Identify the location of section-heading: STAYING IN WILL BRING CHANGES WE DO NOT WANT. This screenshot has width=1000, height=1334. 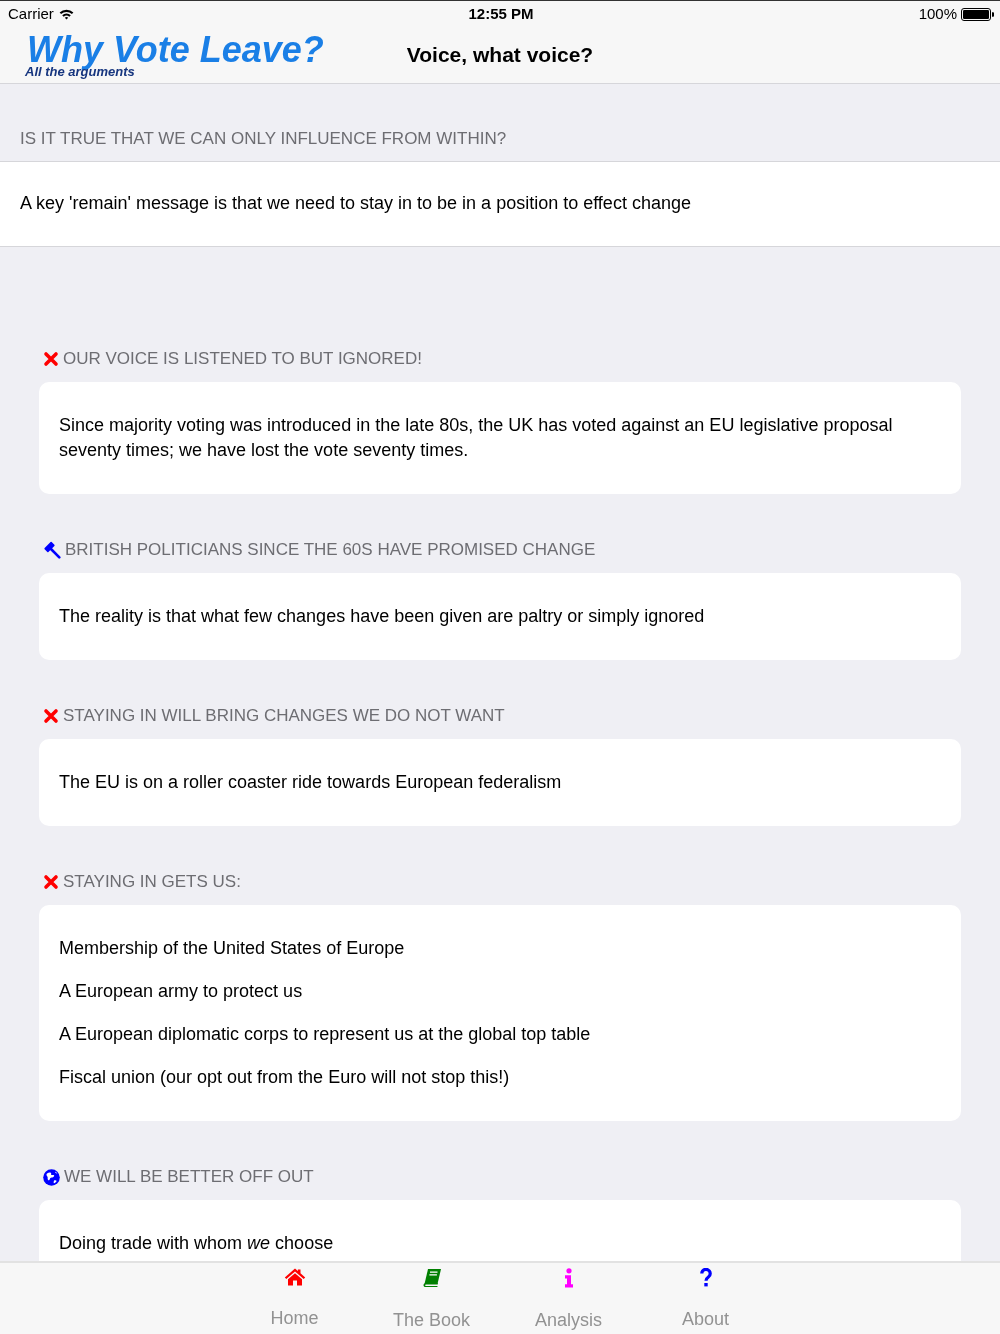
(284, 716).